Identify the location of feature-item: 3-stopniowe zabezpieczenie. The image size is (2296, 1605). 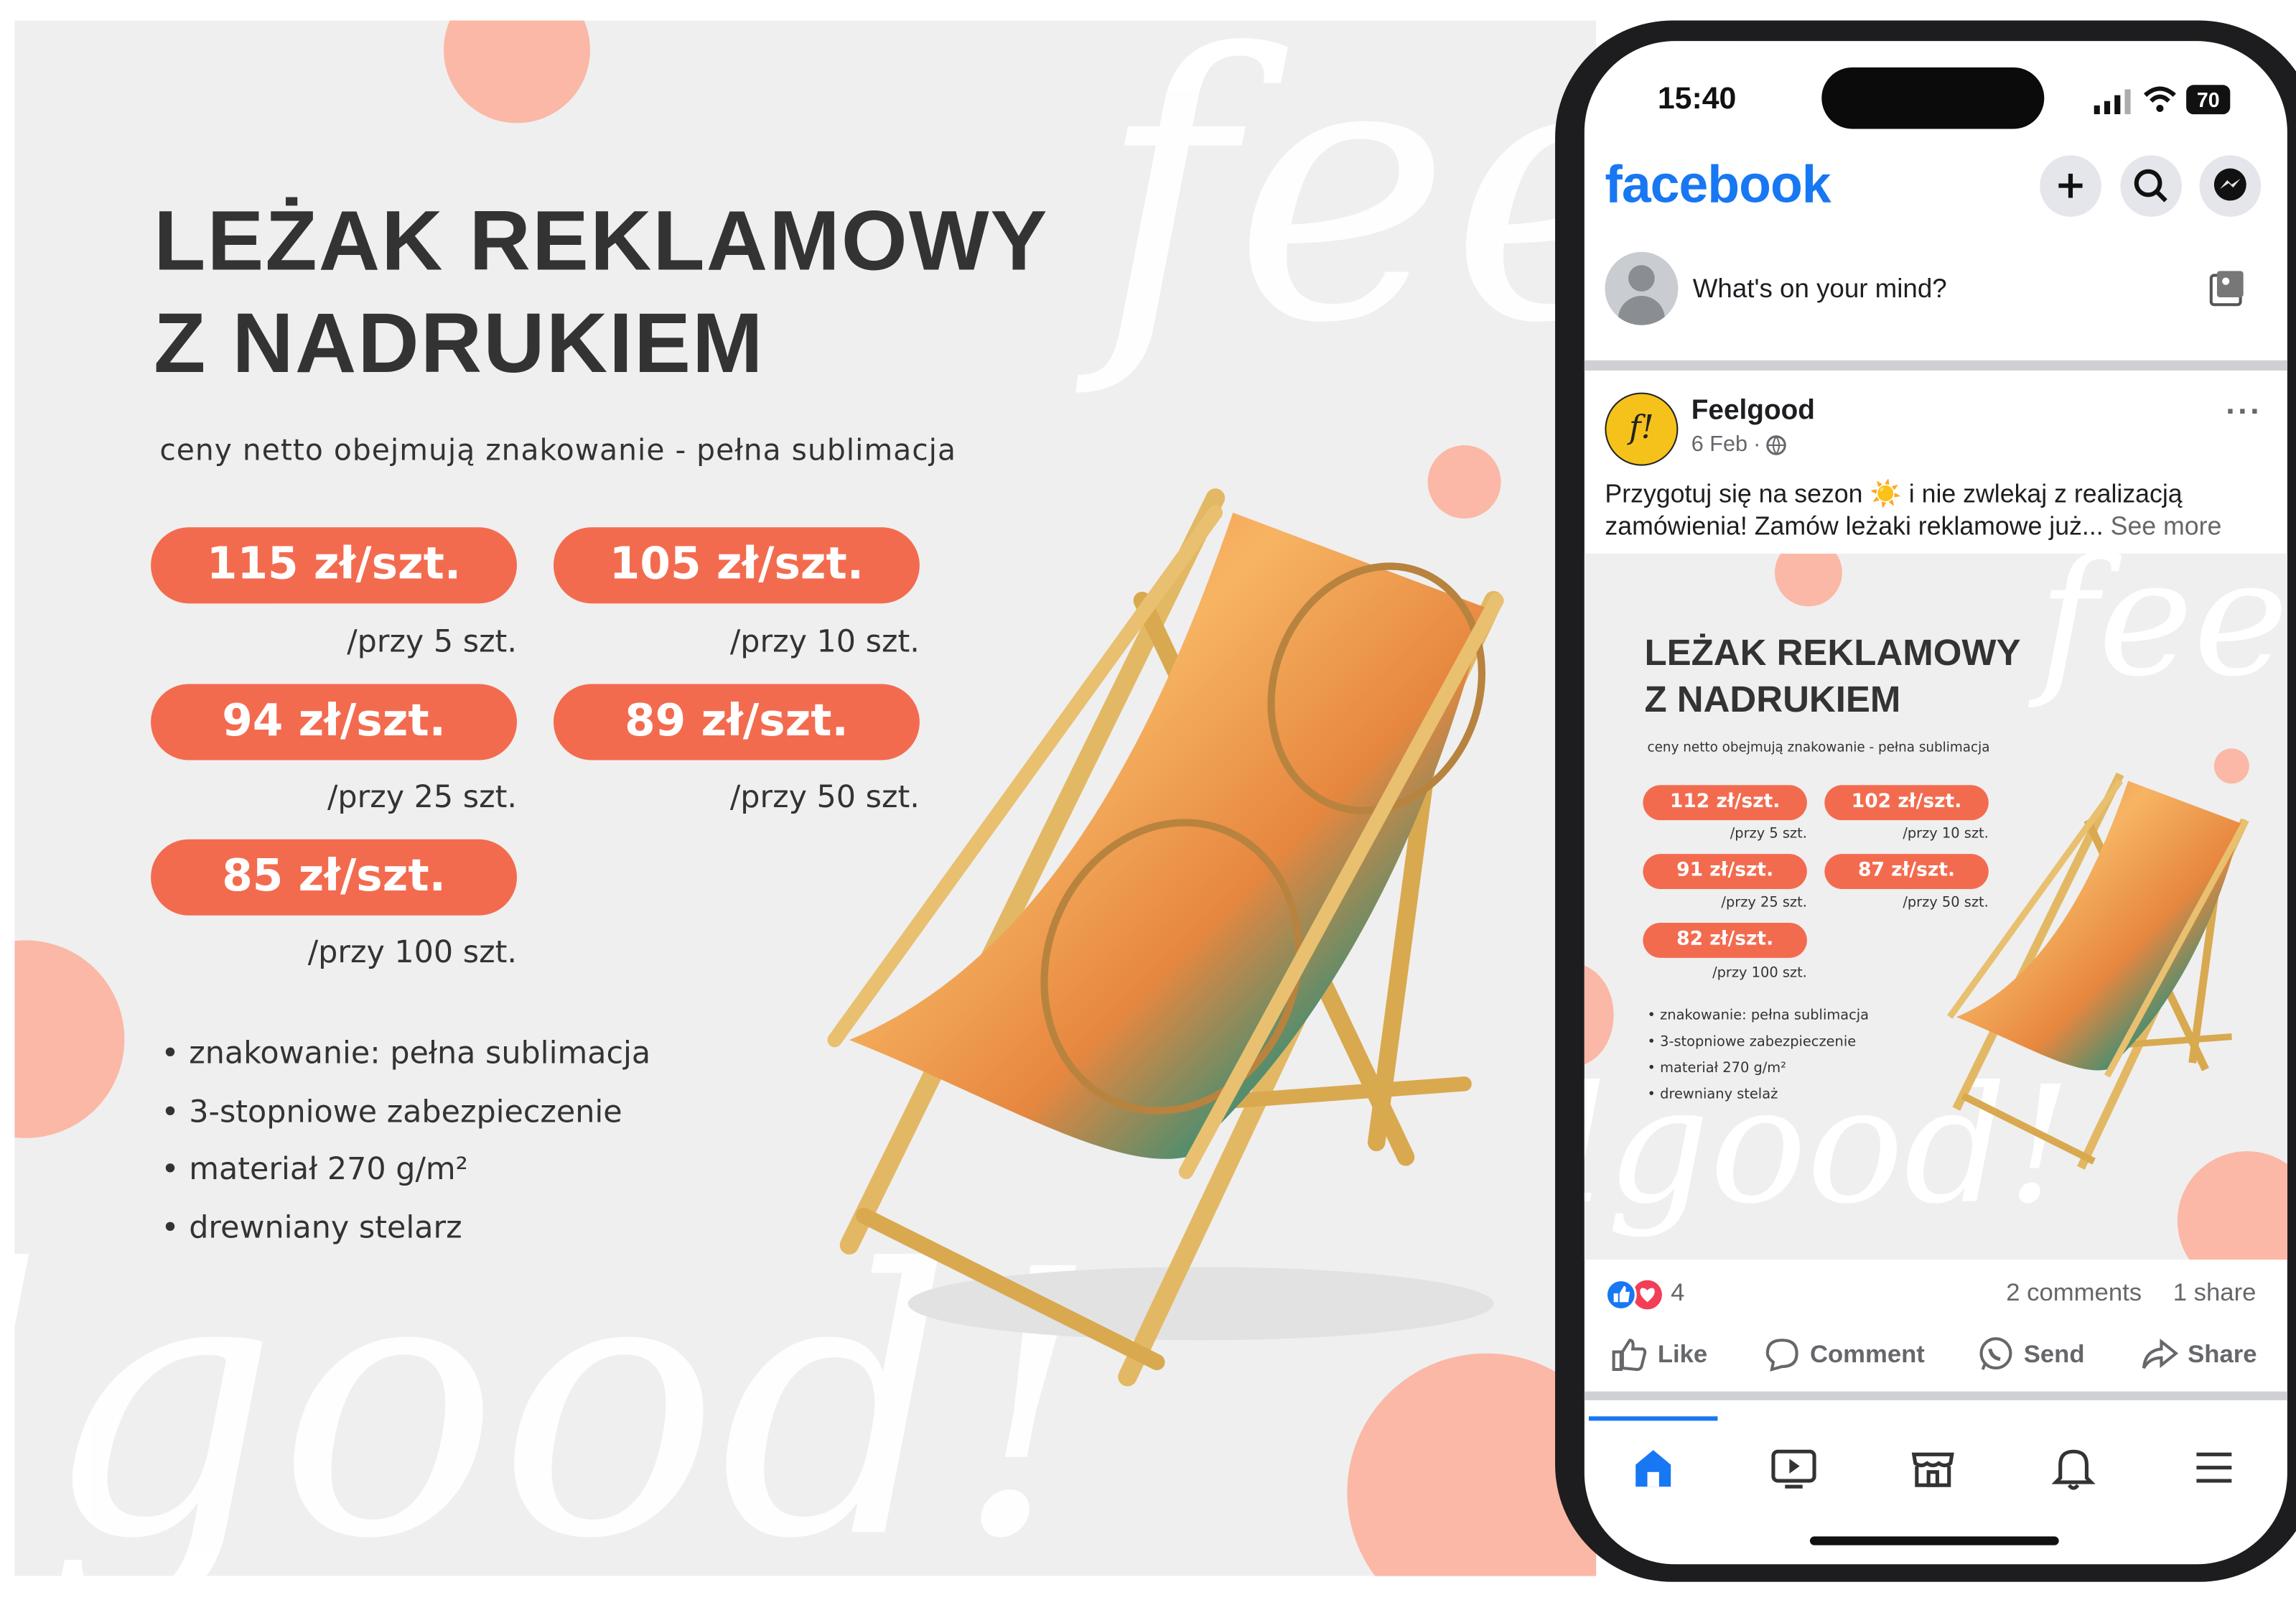
(405, 1112).